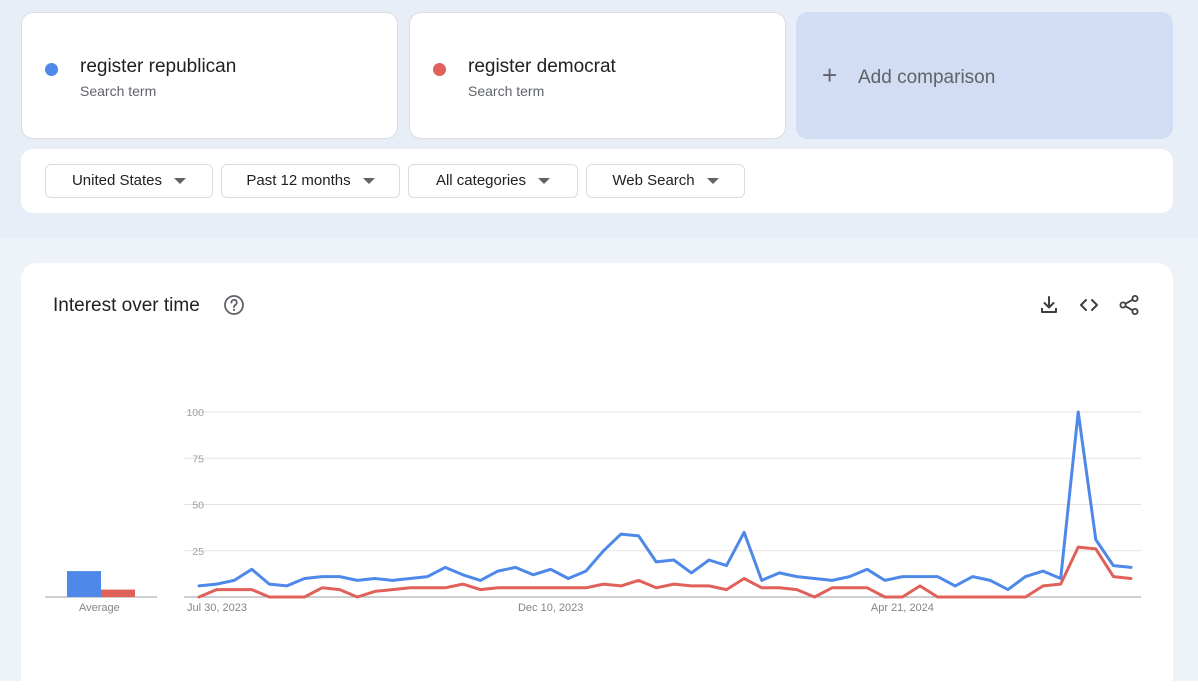 Image resolution: width=1198 pixels, height=693 pixels. What do you see at coordinates (830, 75) in the screenshot?
I see `plus-icon: +` at bounding box center [830, 75].